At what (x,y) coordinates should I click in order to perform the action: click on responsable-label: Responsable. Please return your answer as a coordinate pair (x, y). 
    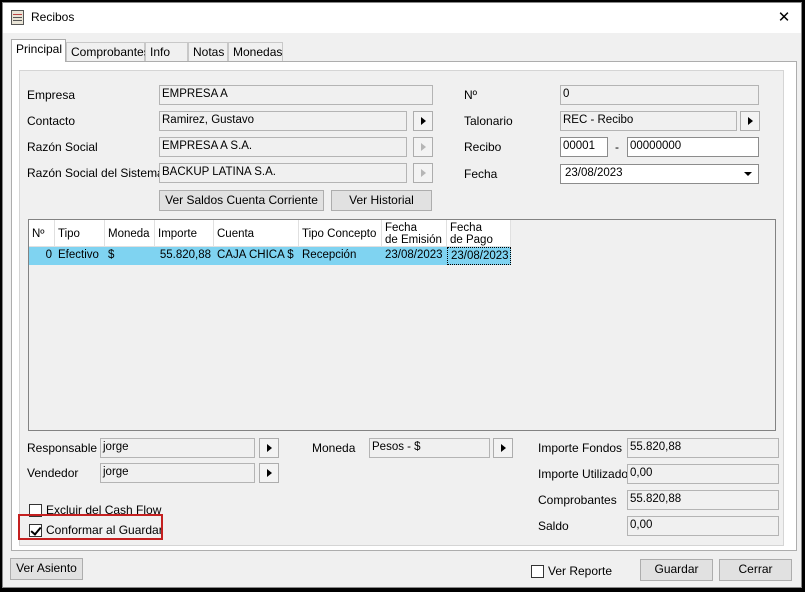
    Looking at the image, I should click on (62, 448).